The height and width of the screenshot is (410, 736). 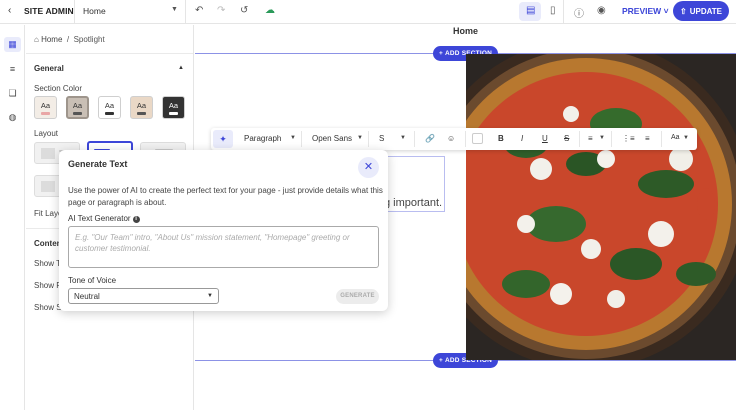 I want to click on preview-button: PREVIEW ˅, so click(x=645, y=11).